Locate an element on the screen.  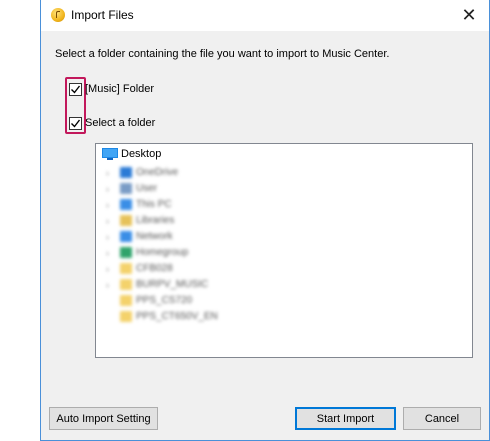
title-bar: Import Files ✕ is located at coordinates (265, 15).